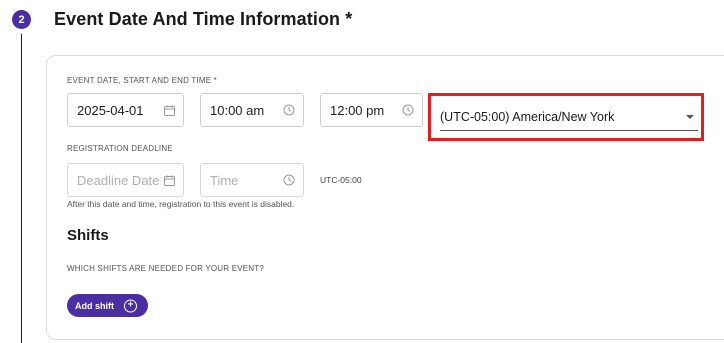 This screenshot has width=724, height=343. I want to click on add-shift-button: Add shift +, so click(107, 305).